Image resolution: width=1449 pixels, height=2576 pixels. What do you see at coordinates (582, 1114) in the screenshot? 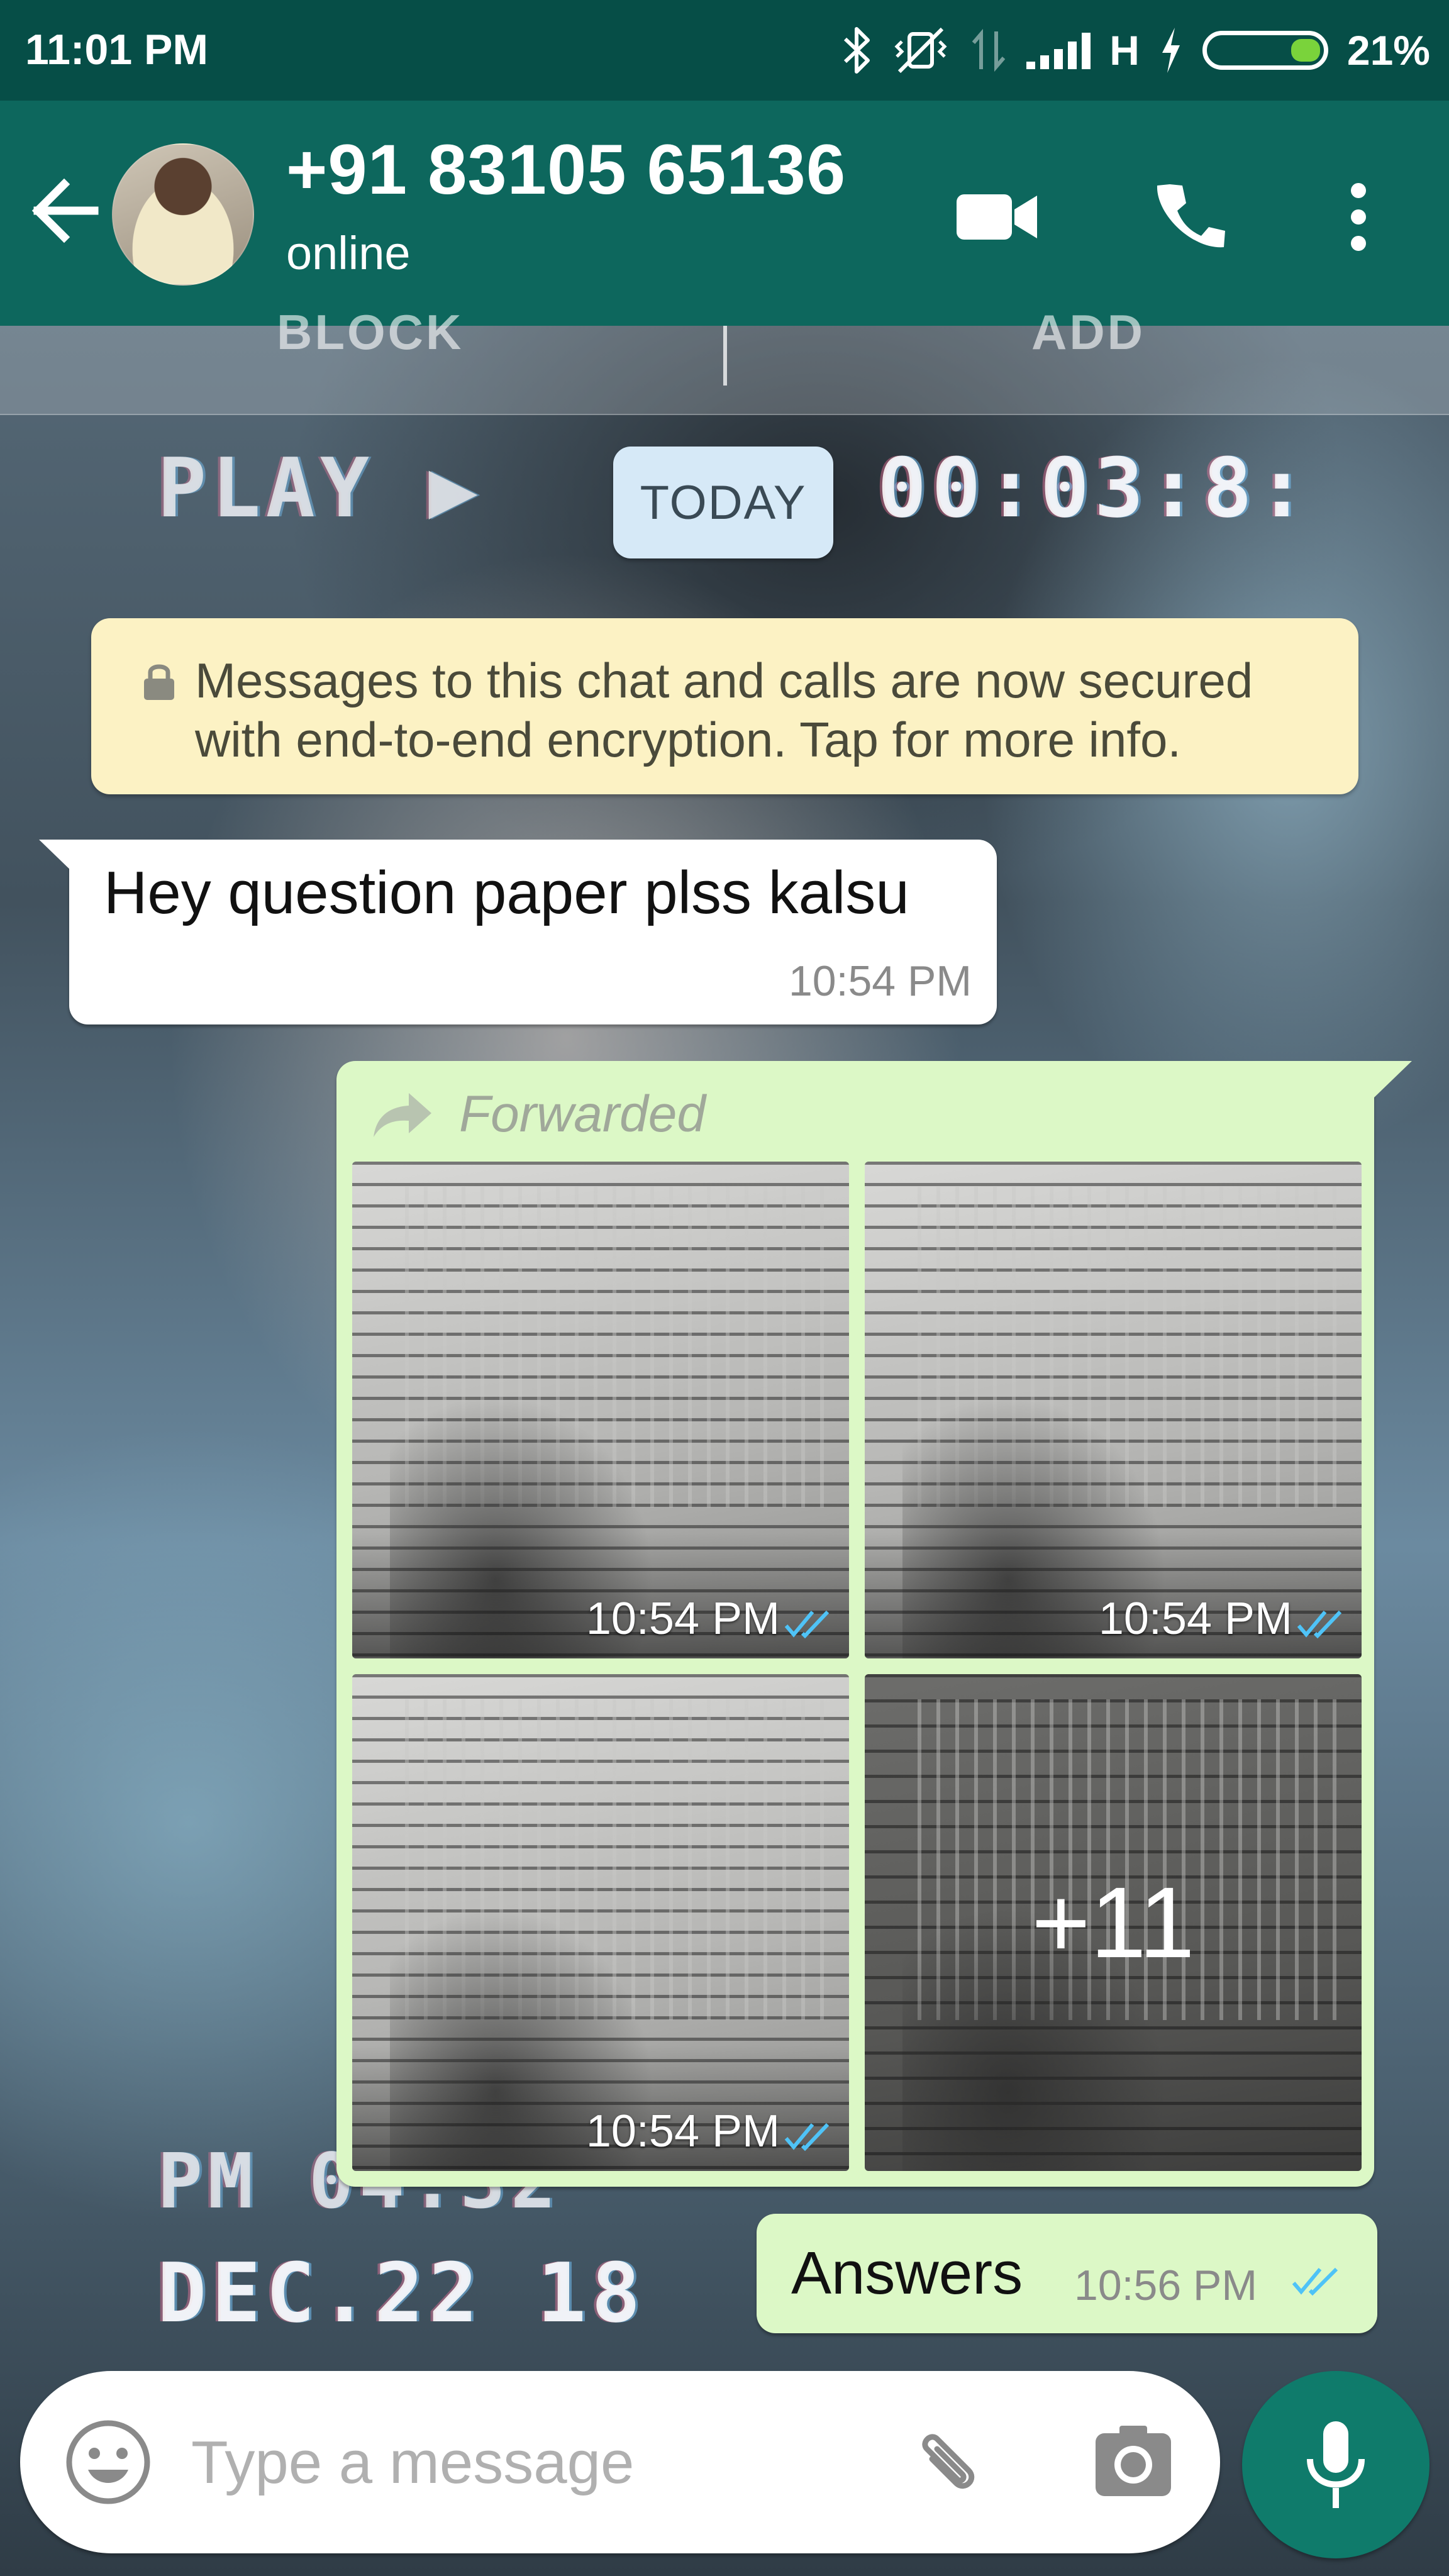
I see `forwarded-text: Forwarded` at bounding box center [582, 1114].